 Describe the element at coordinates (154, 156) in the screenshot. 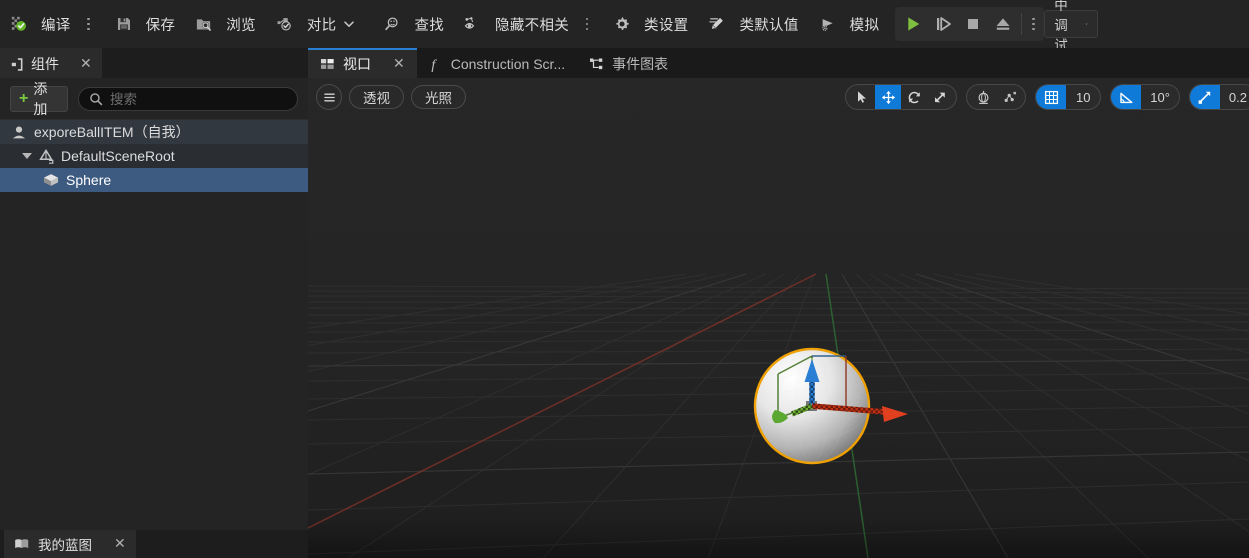

I see `tree-item-default-scene-root: DefaultSceneRoot` at that location.